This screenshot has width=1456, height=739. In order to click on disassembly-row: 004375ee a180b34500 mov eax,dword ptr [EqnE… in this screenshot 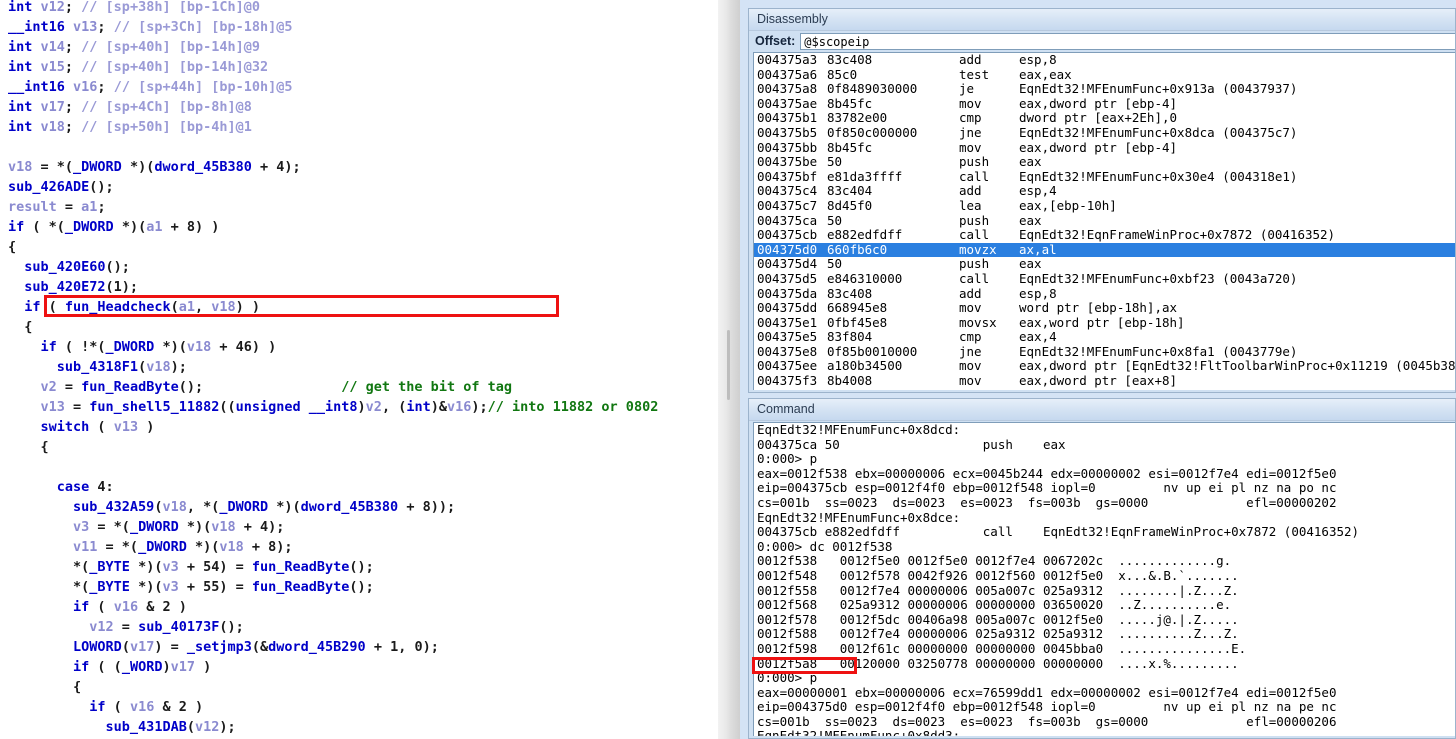, I will do `click(1104, 366)`.